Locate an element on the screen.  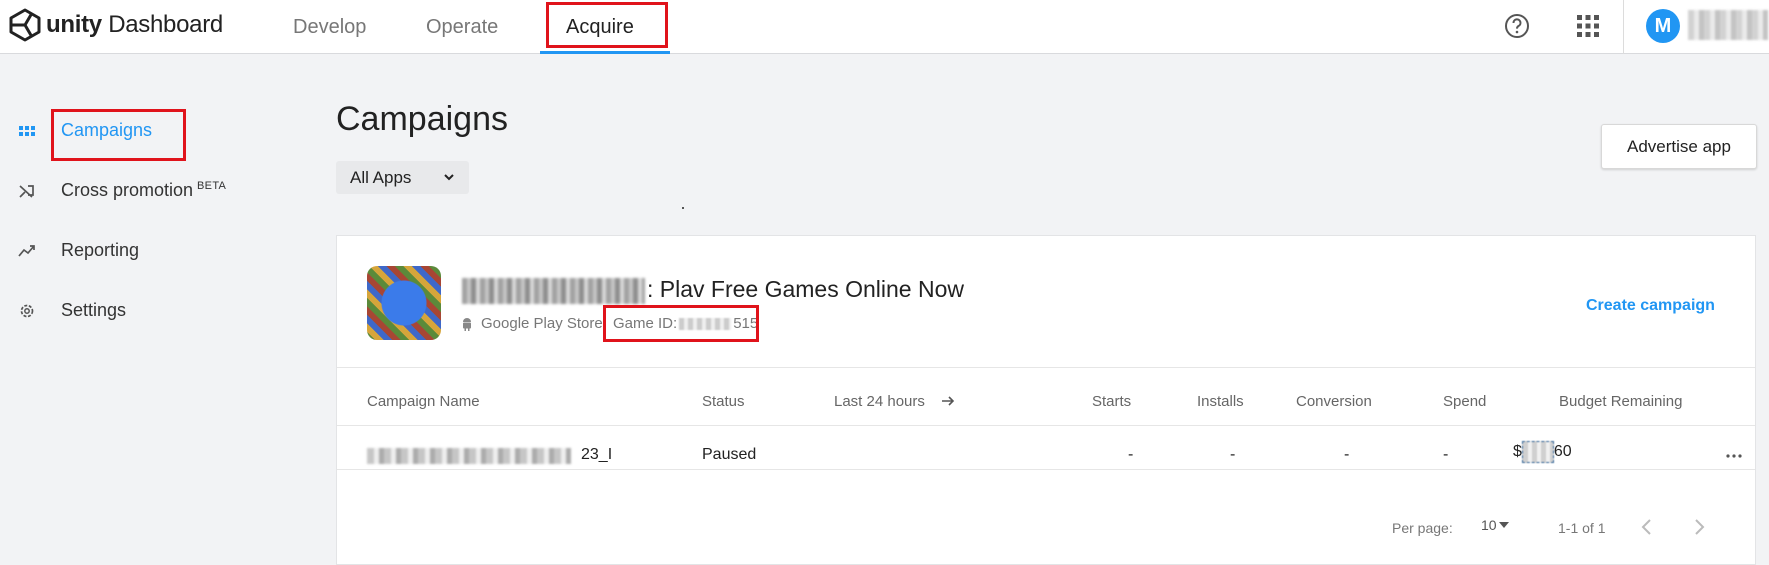
table-row-divider is located at coordinates (1046, 469).